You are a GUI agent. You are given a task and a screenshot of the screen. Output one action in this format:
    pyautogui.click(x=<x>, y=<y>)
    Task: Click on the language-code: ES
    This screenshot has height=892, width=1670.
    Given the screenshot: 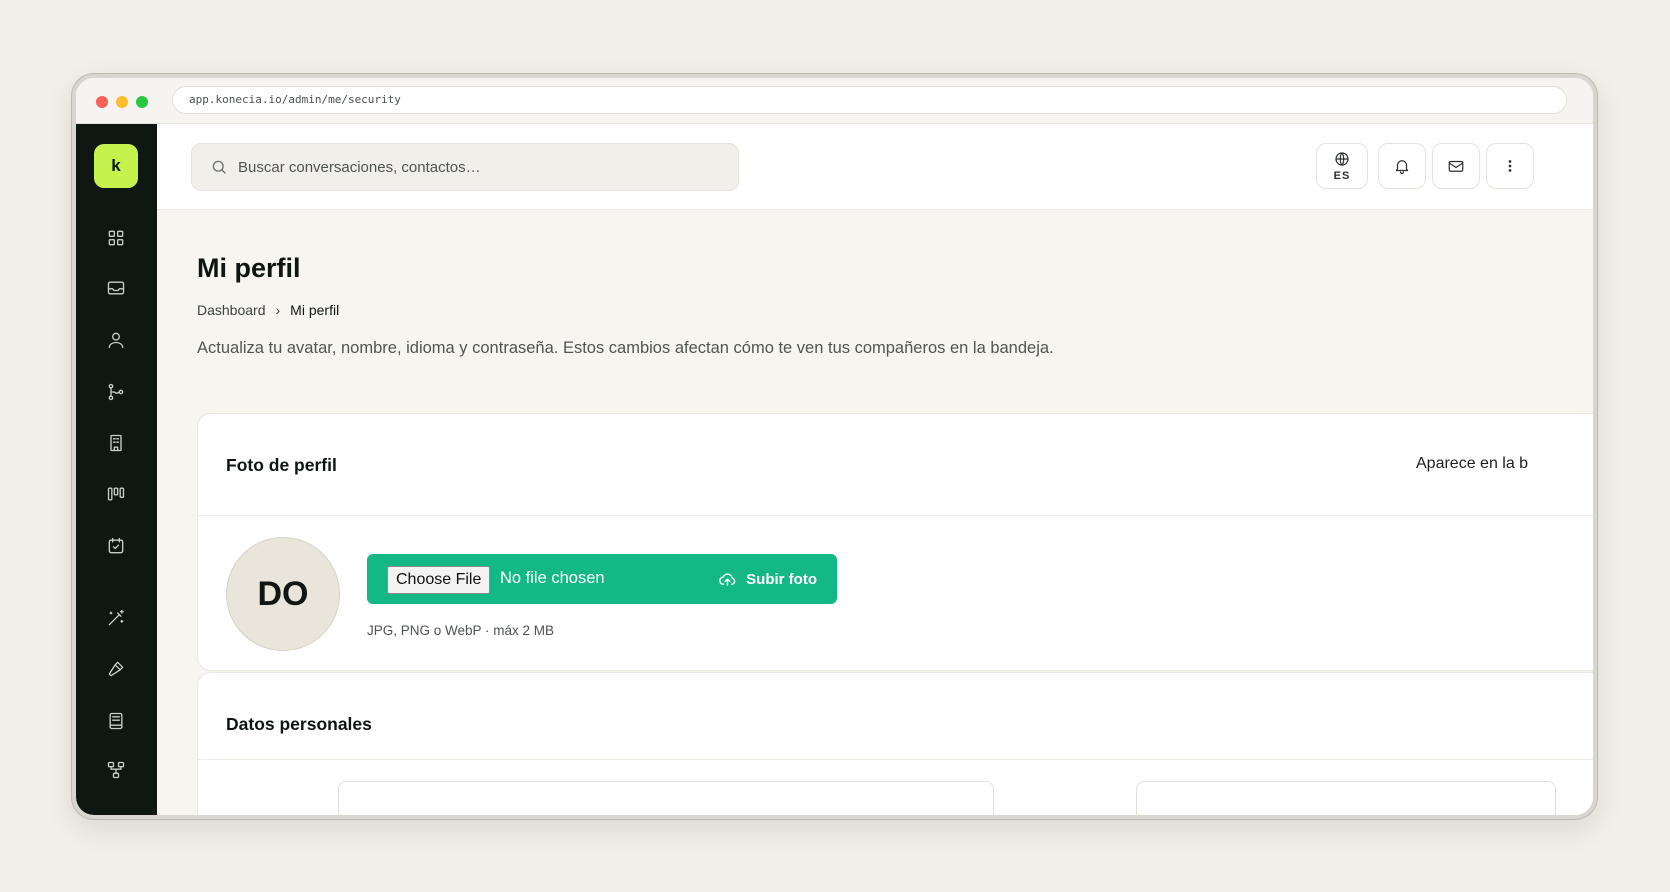 What is the action you would take?
    pyautogui.click(x=1342, y=176)
    